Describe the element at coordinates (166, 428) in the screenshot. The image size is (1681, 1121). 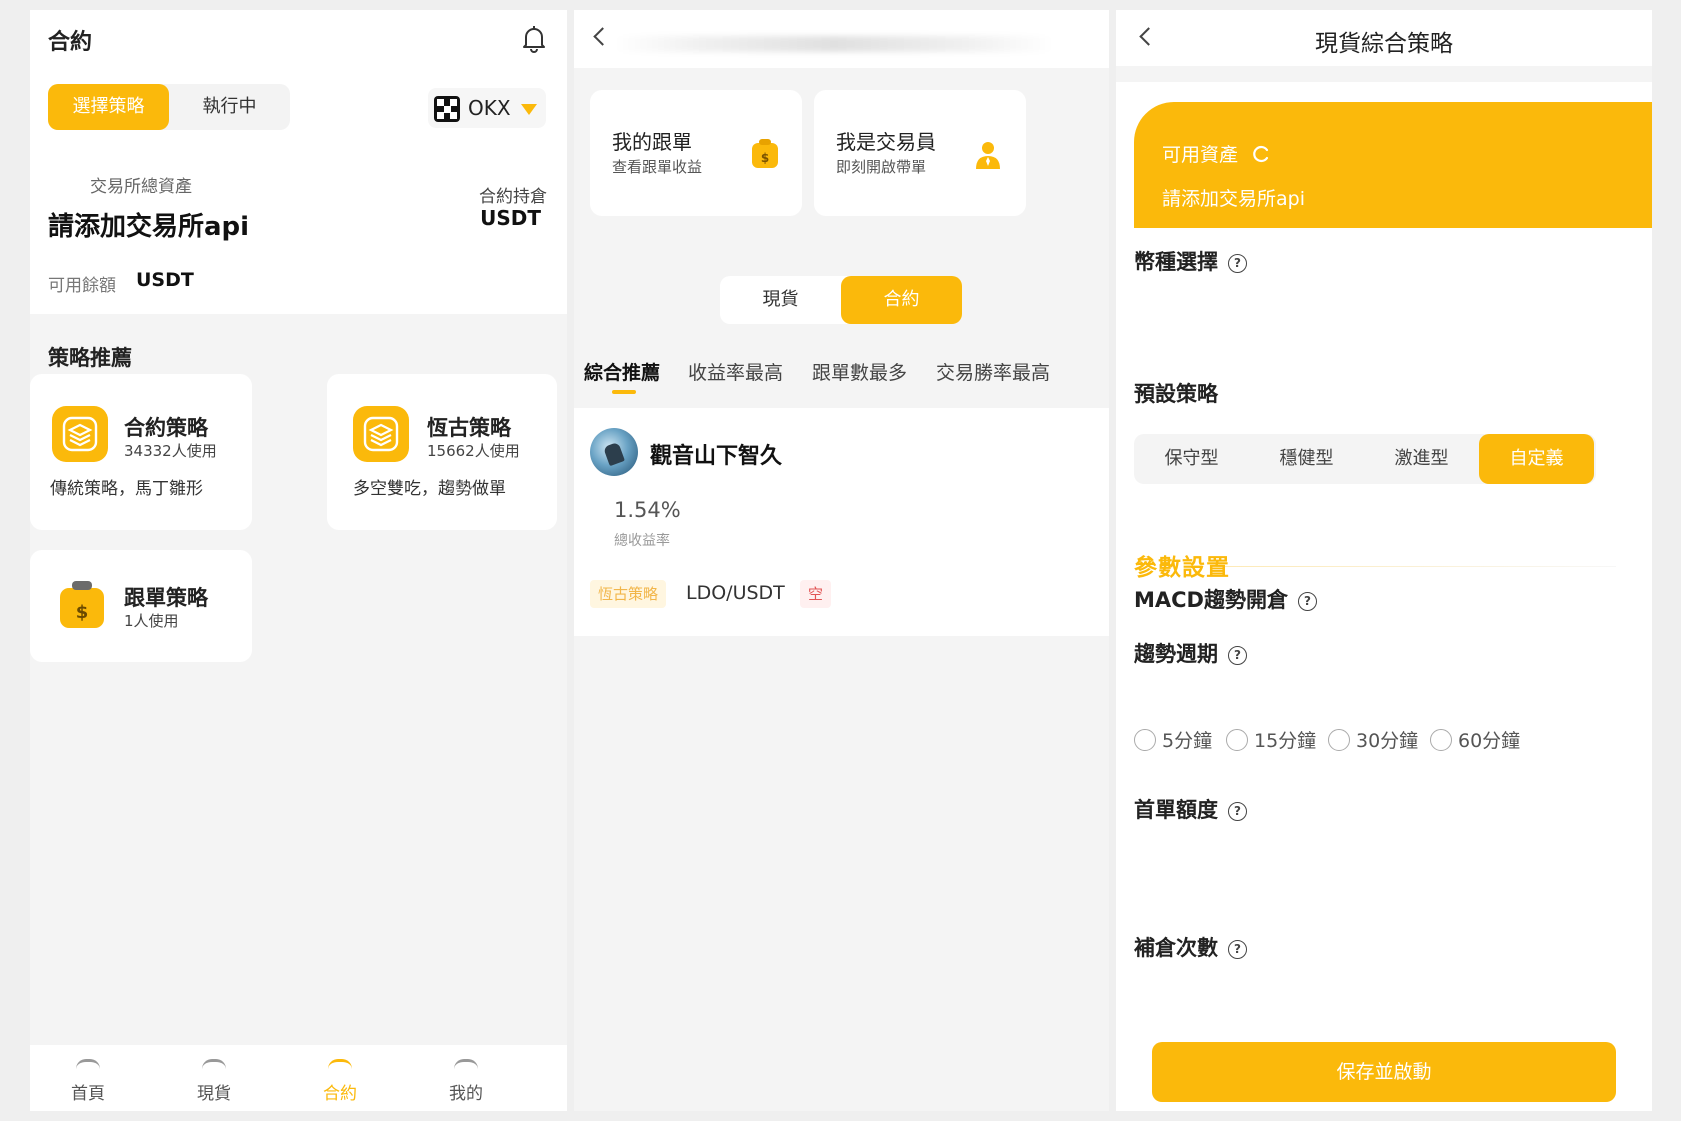
I see `strategy-name: 合約策略` at that location.